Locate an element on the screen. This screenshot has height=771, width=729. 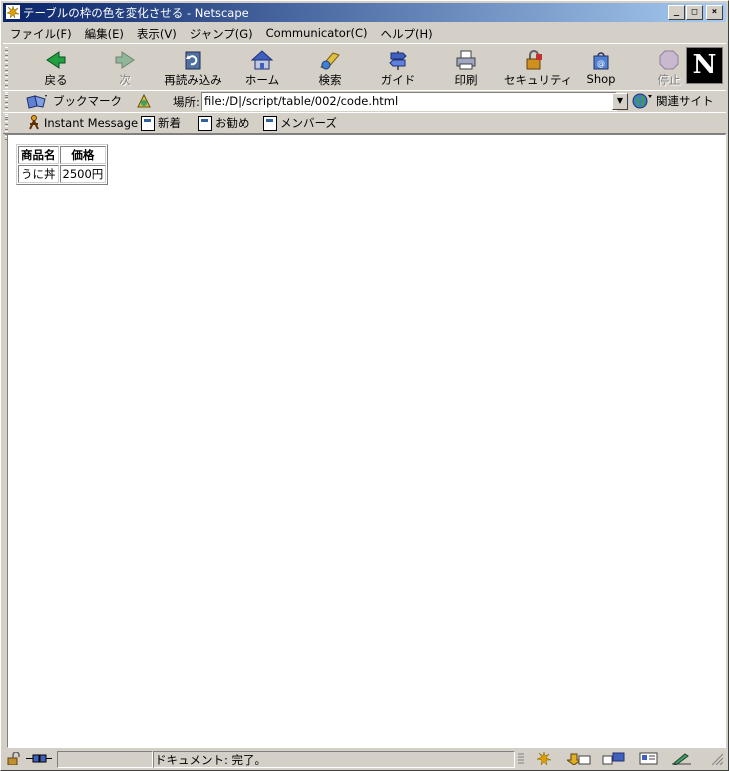
reload-button: 再読み込み is located at coordinates (193, 67).